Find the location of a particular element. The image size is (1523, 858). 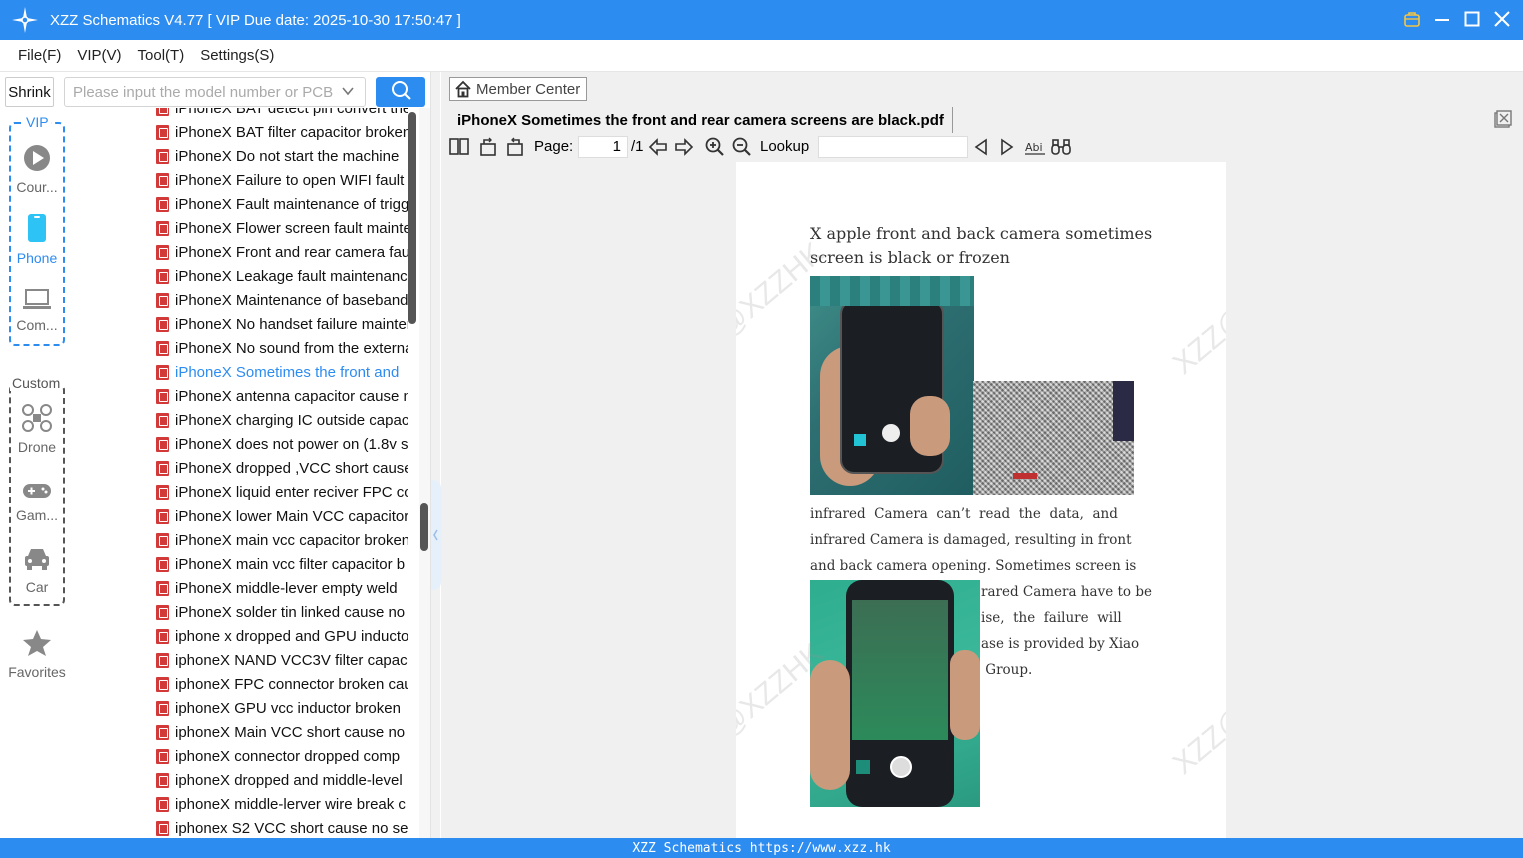

file-list-item: iPhoneX Do not start the machine is located at coordinates (282, 156).